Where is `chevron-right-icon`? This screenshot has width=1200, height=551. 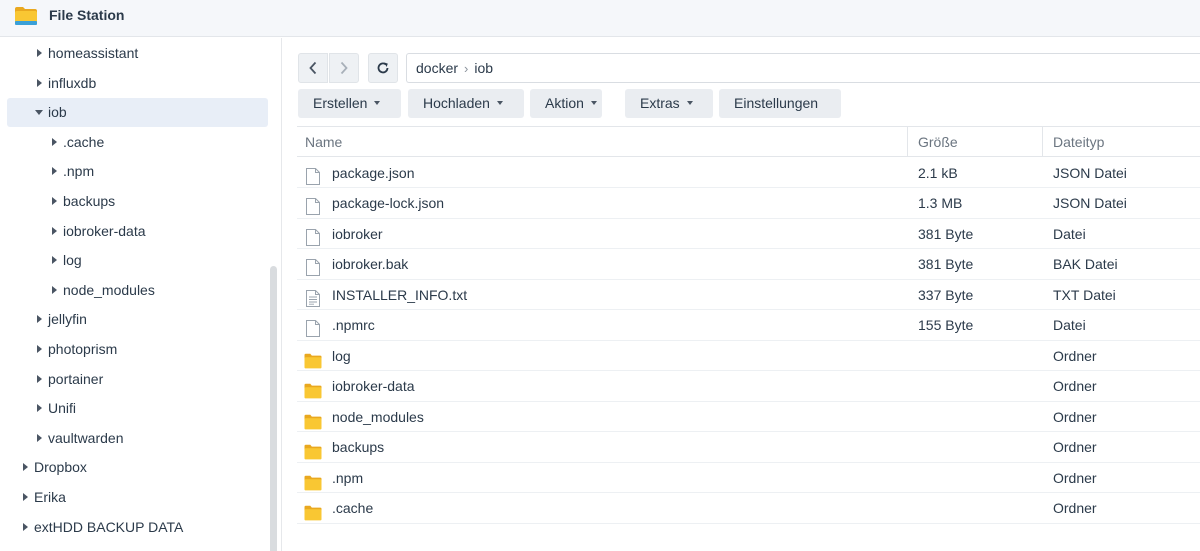
chevron-right-icon is located at coordinates (344, 68).